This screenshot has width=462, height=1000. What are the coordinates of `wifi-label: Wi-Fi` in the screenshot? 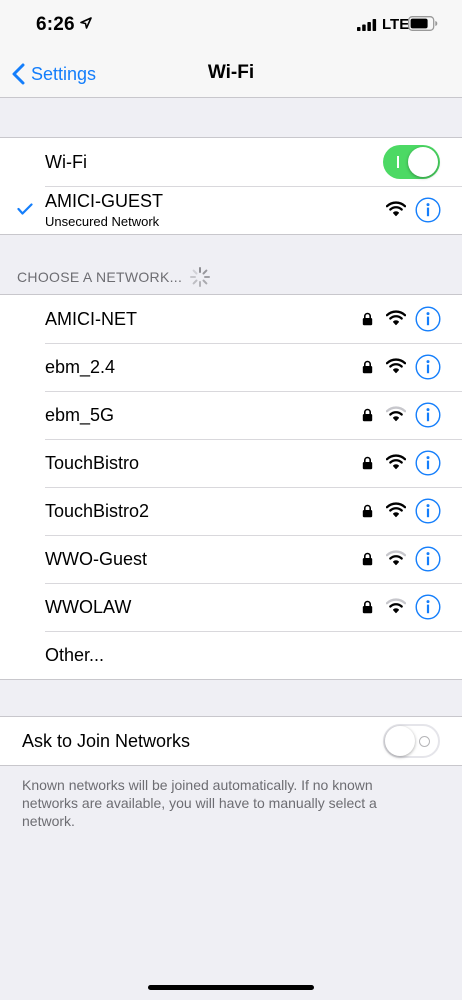 It's located at (66, 161).